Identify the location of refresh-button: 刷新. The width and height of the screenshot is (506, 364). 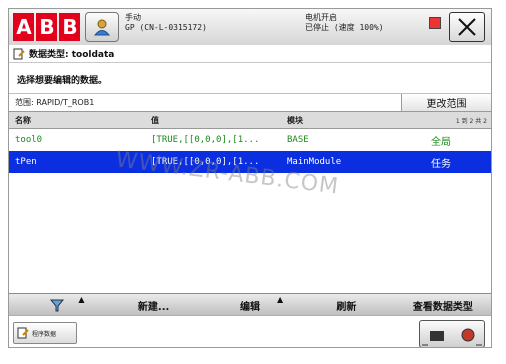
(346, 305).